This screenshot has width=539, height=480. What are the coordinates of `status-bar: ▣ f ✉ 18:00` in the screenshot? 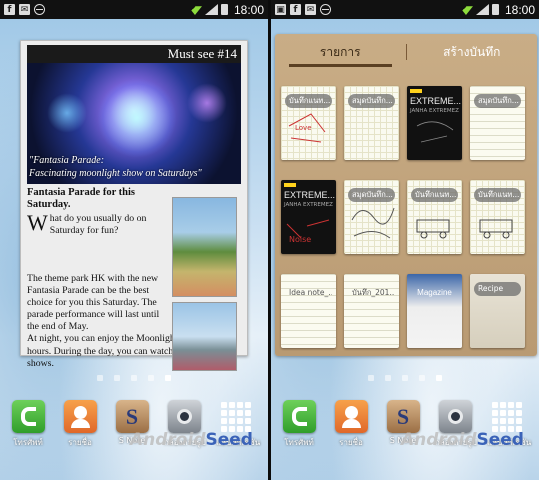 It's located at (405, 9).